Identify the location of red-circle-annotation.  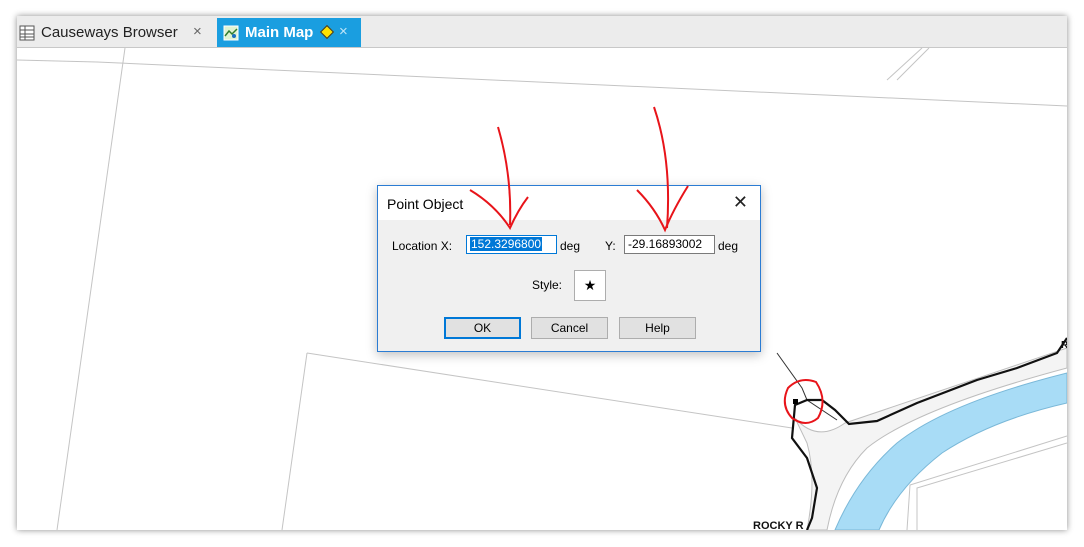
(803, 401).